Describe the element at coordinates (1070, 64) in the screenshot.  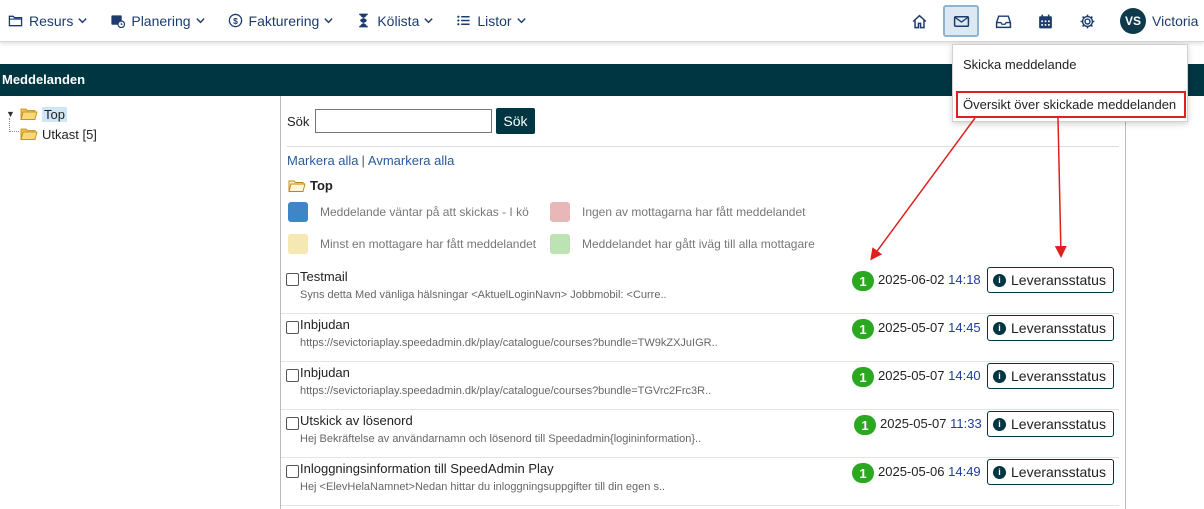
I see `menu-item-send-message: Skicka meddelande` at that location.